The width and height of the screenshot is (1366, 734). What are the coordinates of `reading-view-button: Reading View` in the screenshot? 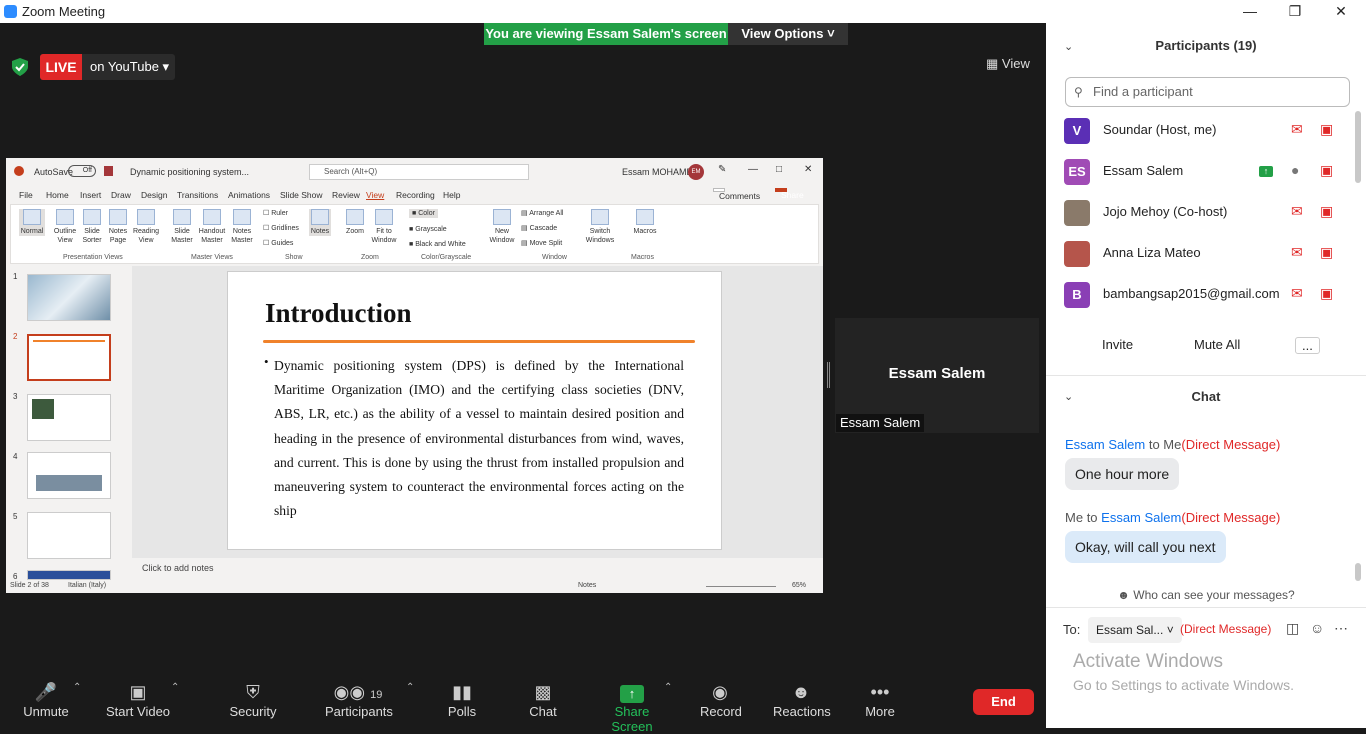 It's located at (146, 227).